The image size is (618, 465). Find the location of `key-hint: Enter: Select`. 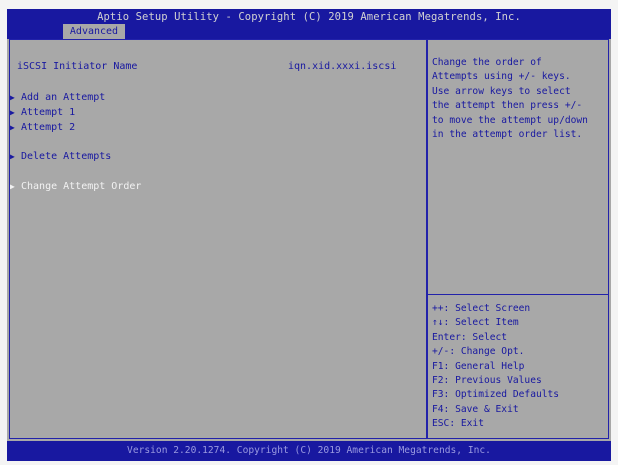

key-hint: Enter: Select is located at coordinates (470, 337).